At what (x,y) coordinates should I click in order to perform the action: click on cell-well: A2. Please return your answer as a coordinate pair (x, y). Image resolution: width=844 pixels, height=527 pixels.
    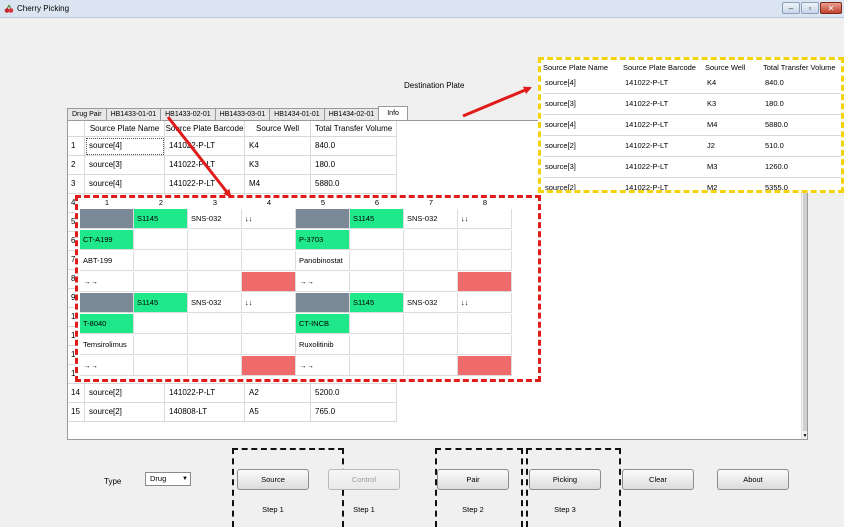
    Looking at the image, I should click on (278, 393).